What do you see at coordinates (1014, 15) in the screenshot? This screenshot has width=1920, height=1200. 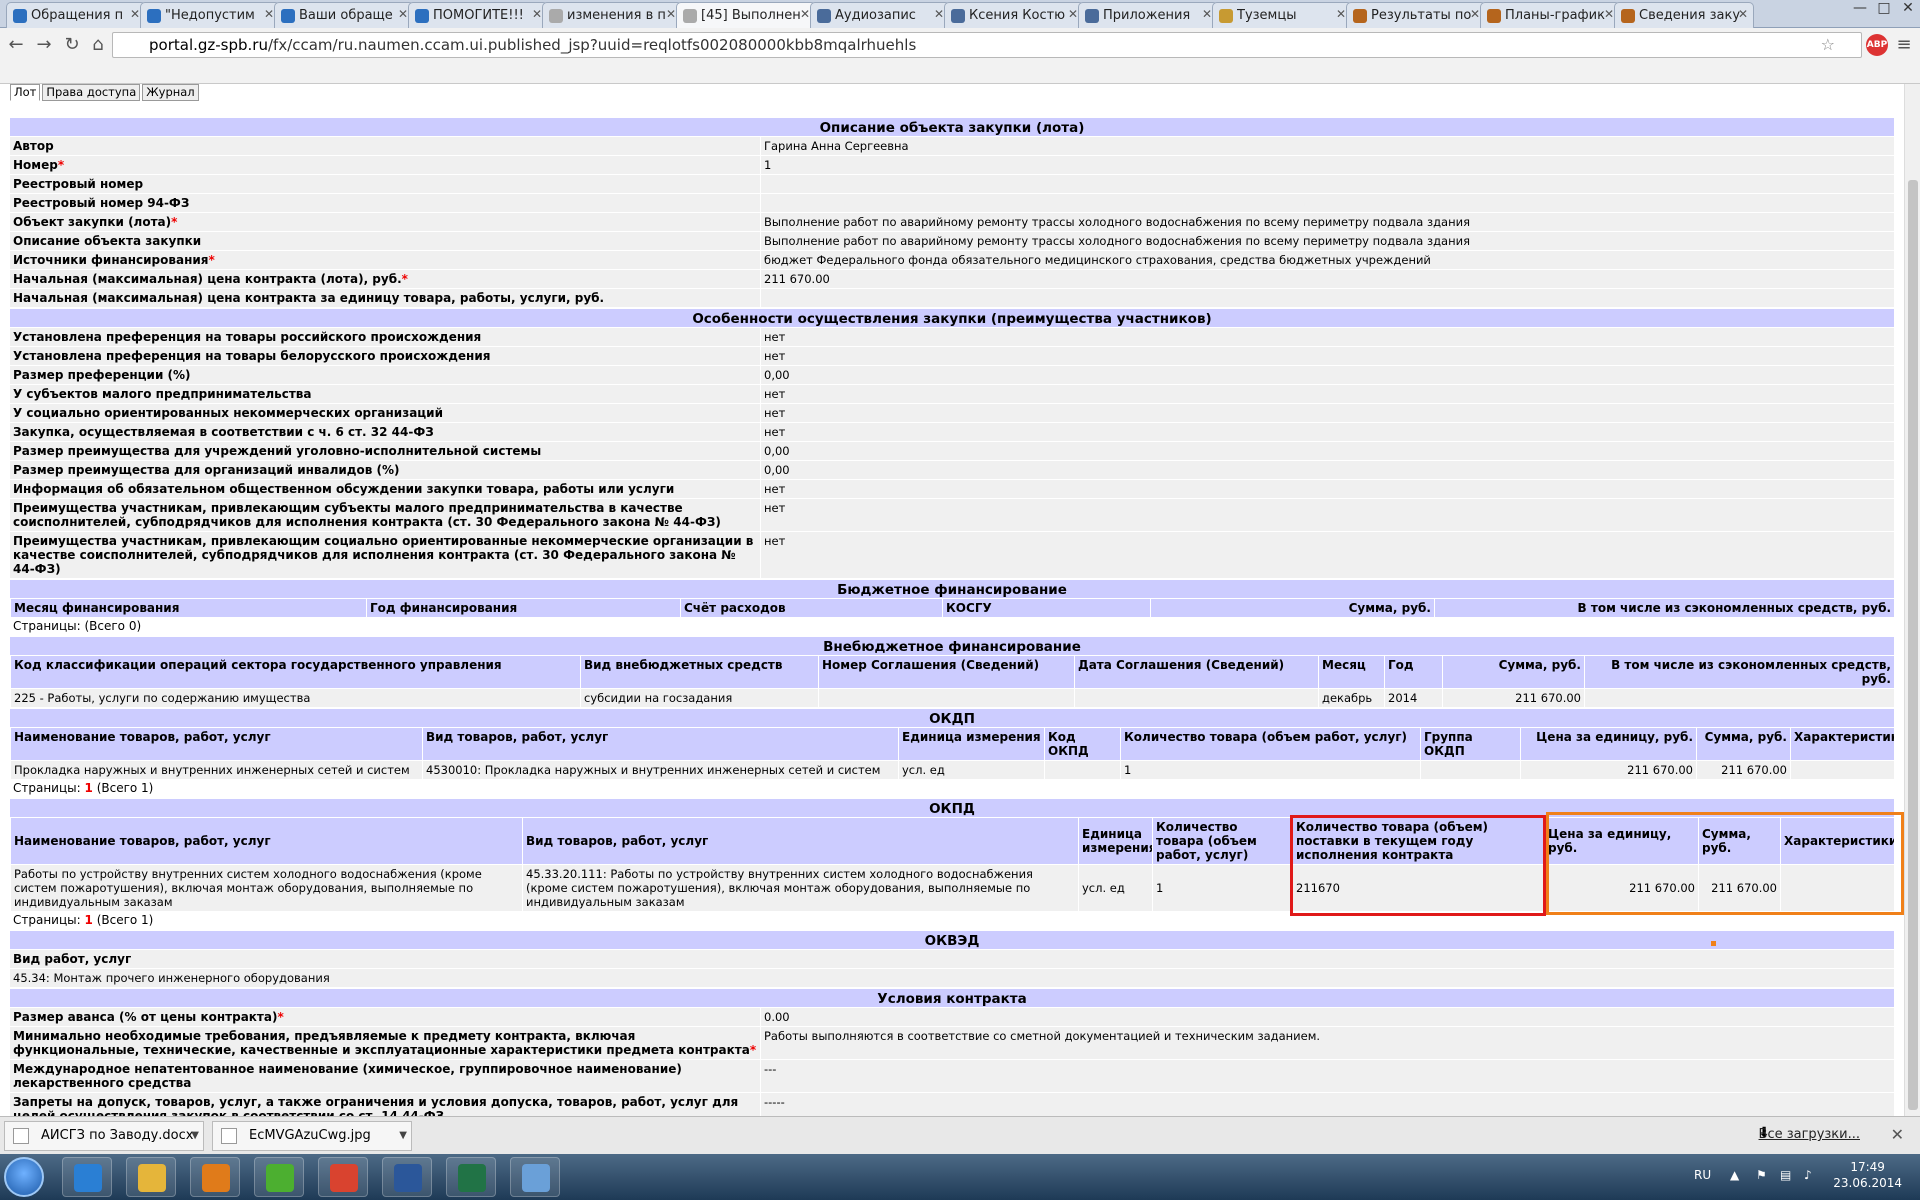 I see `browser-tab: Ксения Костю ✕` at bounding box center [1014, 15].